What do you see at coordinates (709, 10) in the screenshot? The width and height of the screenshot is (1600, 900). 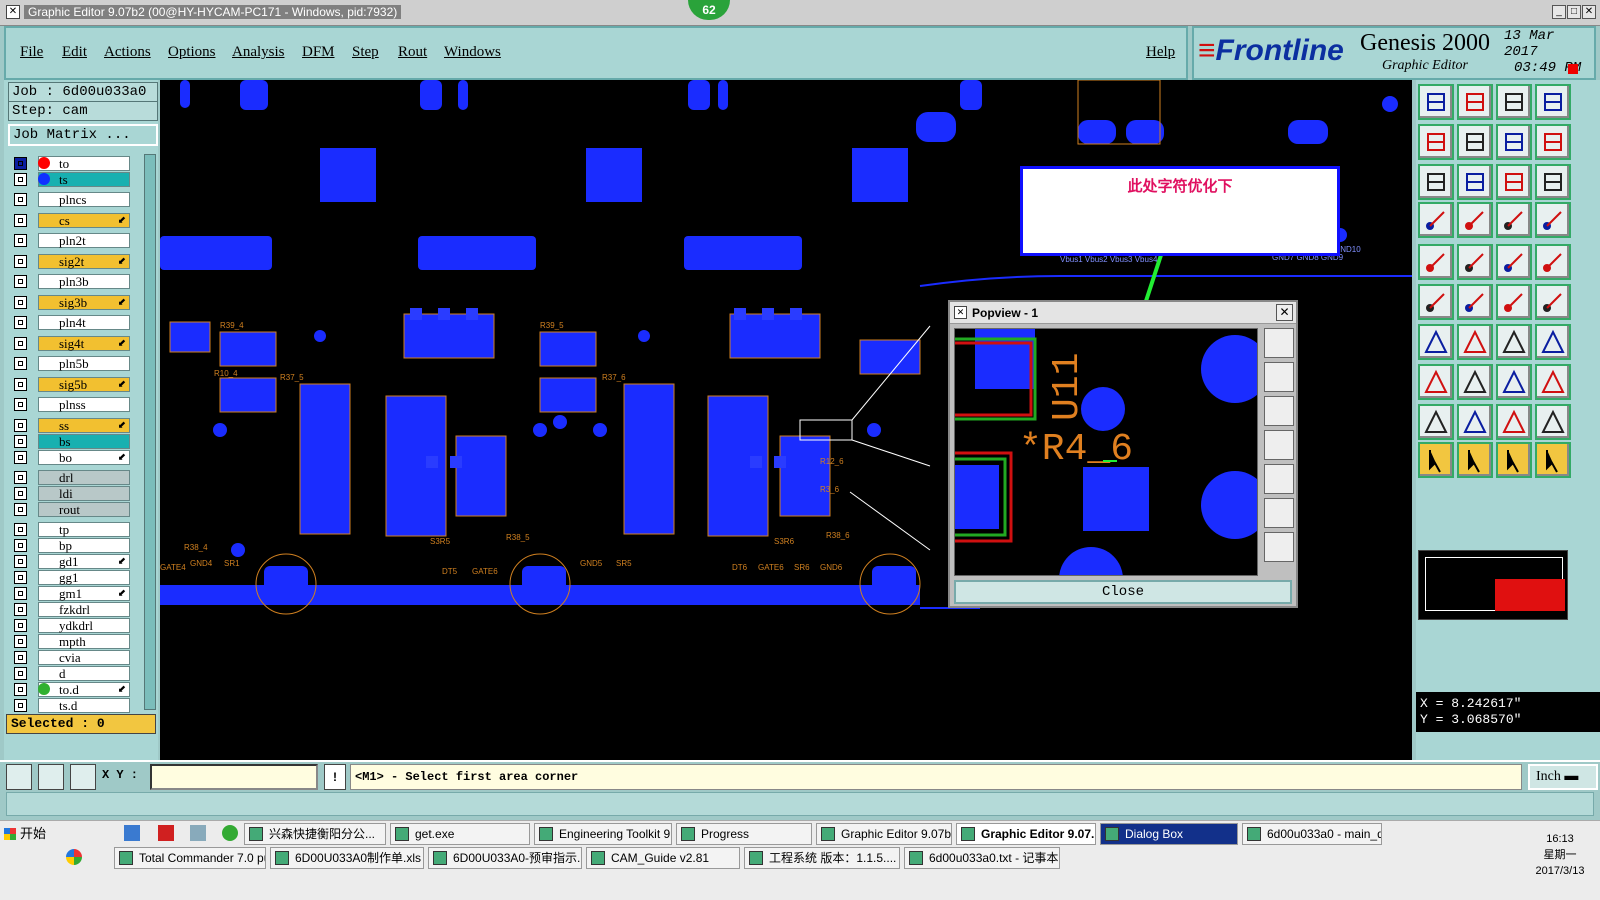 I see `notification-badge: 62` at bounding box center [709, 10].